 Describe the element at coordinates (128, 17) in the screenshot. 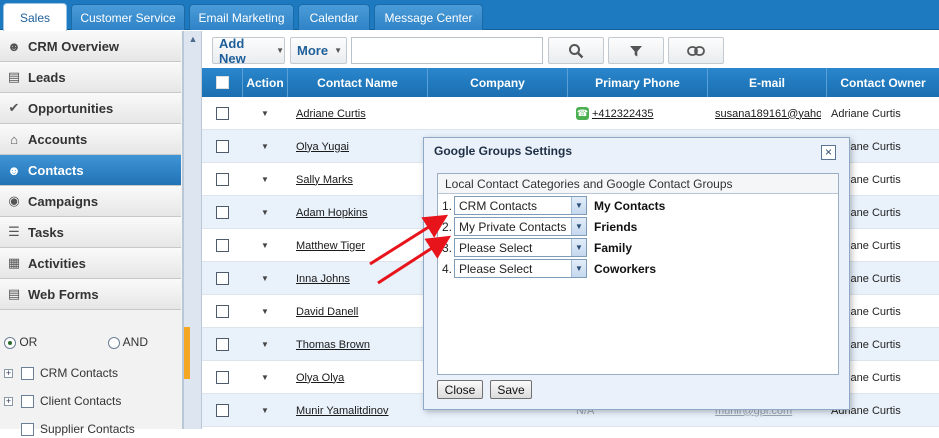

I see `tab-customer-service: Customer Service` at that location.